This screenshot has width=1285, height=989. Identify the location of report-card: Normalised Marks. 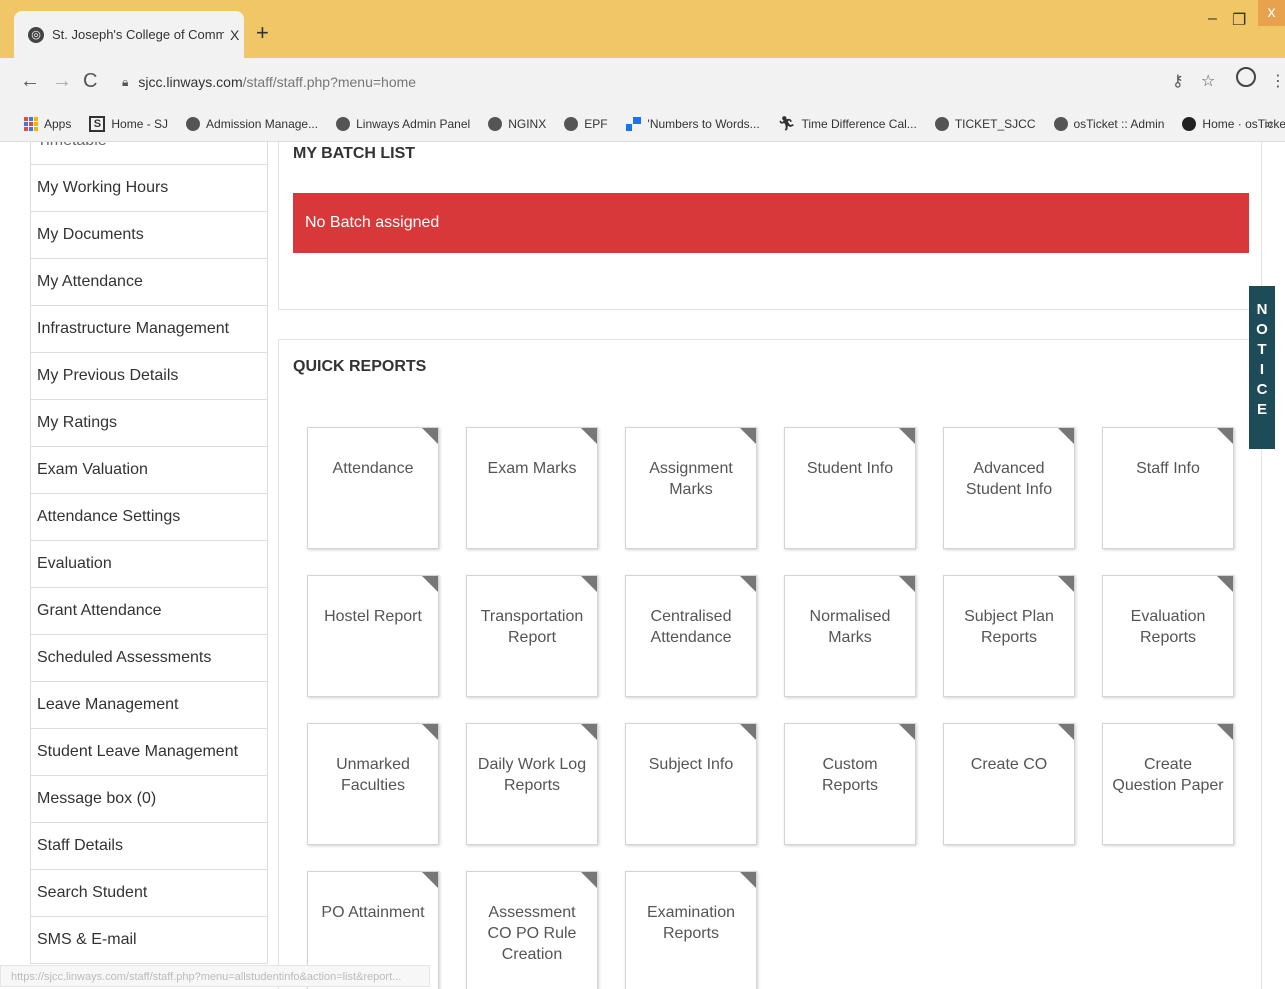
(850, 636).